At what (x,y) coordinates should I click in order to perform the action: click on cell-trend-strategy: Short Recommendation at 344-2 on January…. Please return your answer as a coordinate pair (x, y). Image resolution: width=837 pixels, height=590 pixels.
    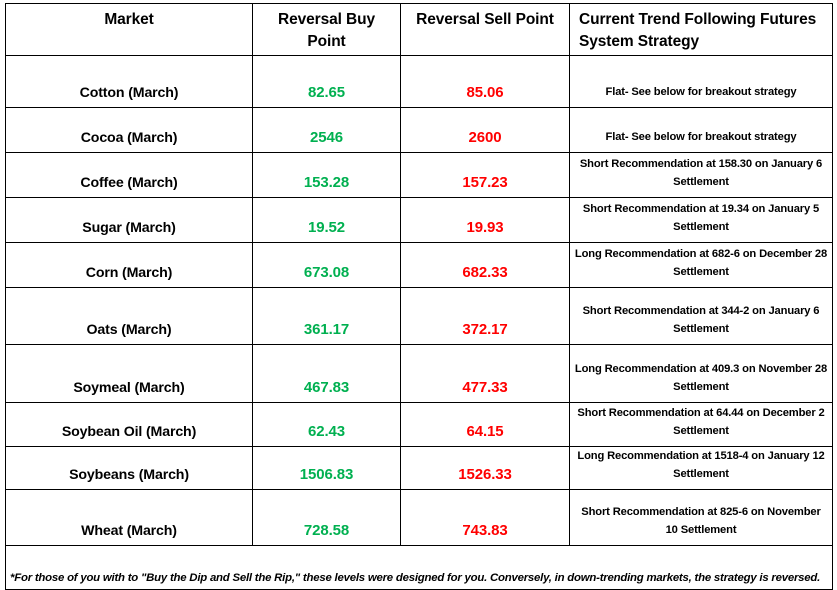
    Looking at the image, I should click on (701, 316).